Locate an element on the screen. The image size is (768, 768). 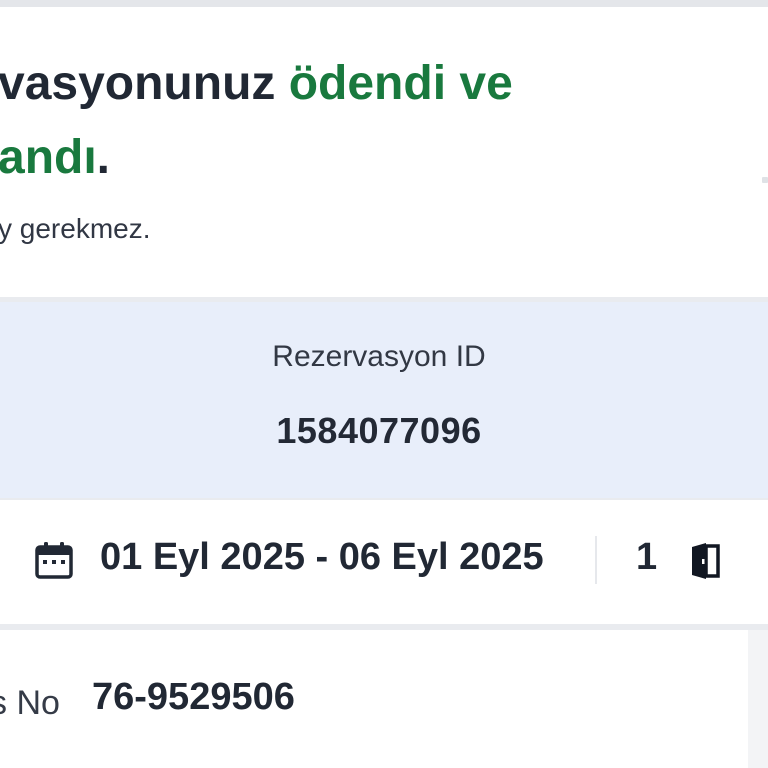
confirmation-number-value: 76-9529506 is located at coordinates (193, 697).